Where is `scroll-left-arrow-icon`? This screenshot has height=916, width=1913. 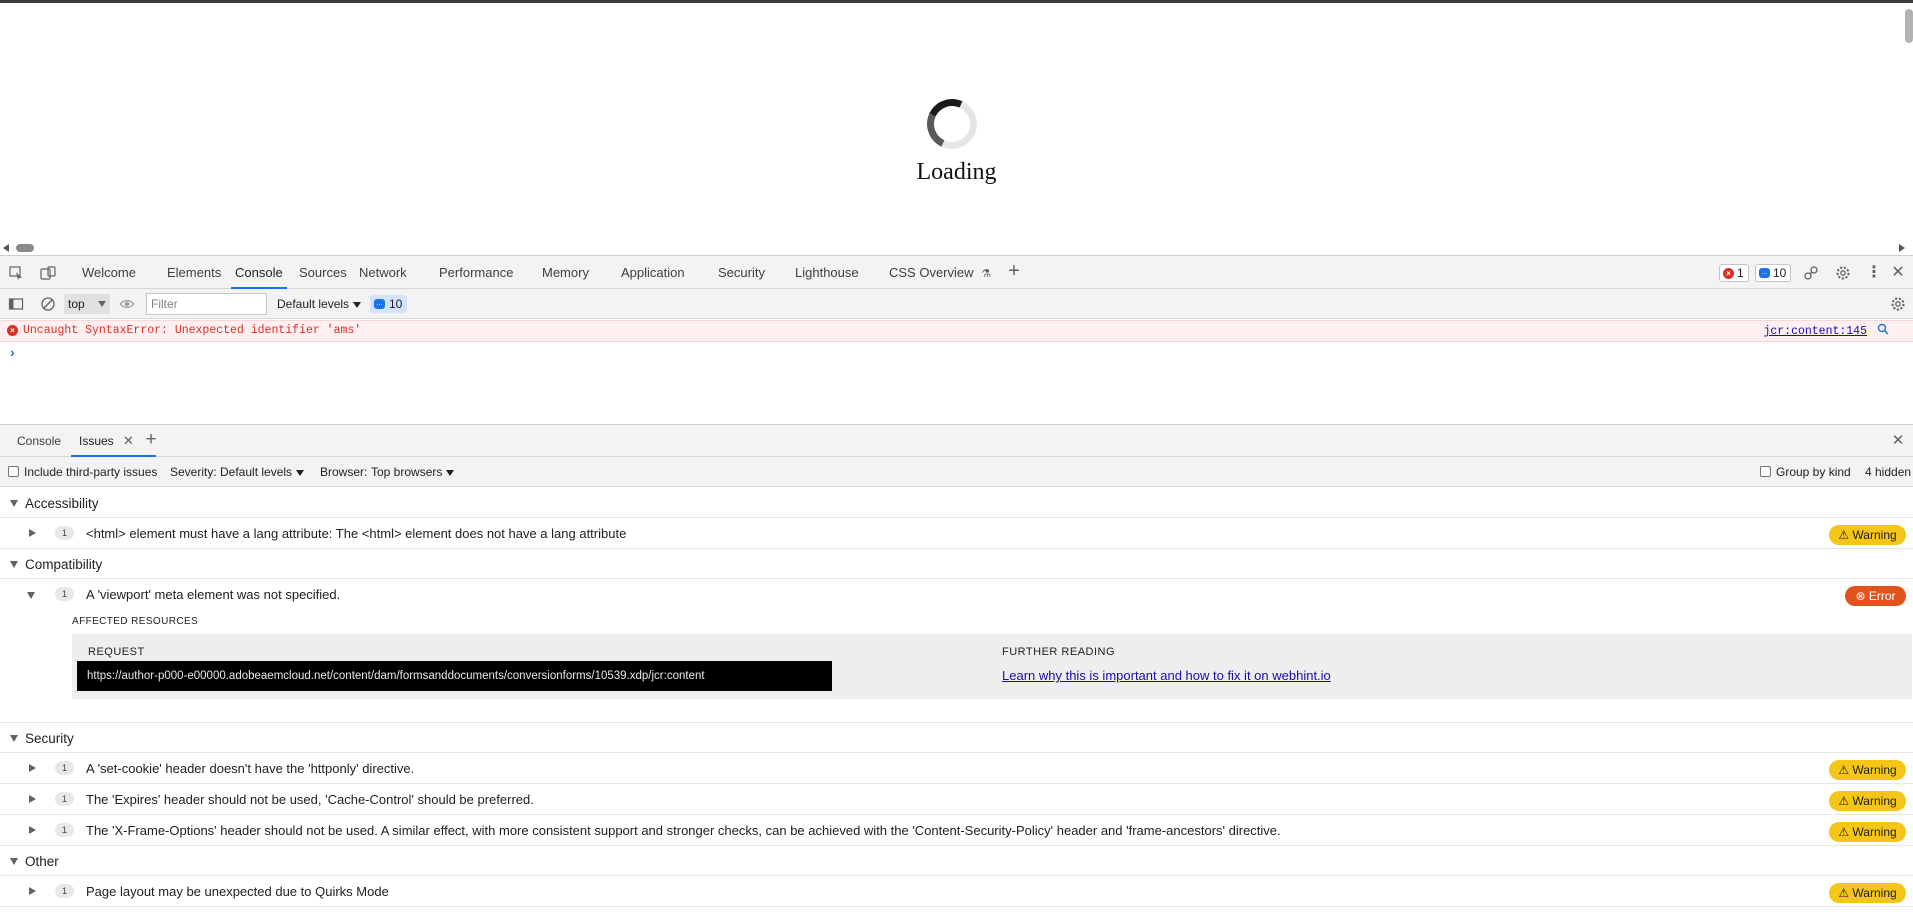
scroll-left-arrow-icon is located at coordinates (6, 248).